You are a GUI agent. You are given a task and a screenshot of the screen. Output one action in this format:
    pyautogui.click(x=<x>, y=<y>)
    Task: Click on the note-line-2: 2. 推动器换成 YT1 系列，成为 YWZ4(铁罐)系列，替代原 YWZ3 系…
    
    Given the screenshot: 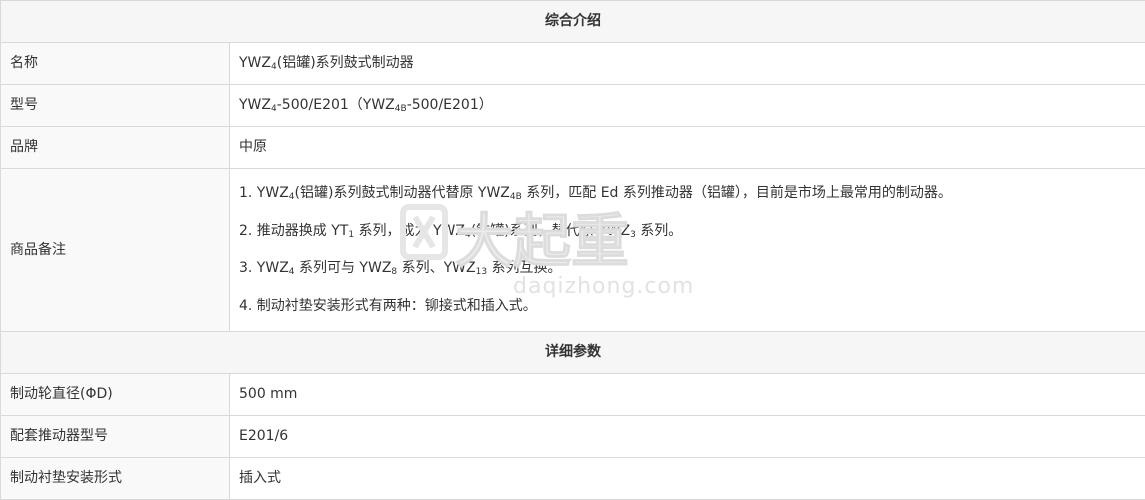 What is the action you would take?
    pyautogui.click(x=692, y=232)
    